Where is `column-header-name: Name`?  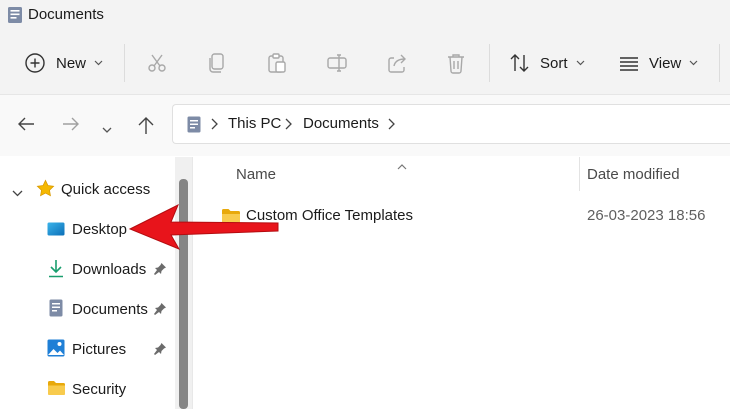 column-header-name: Name is located at coordinates (386, 176).